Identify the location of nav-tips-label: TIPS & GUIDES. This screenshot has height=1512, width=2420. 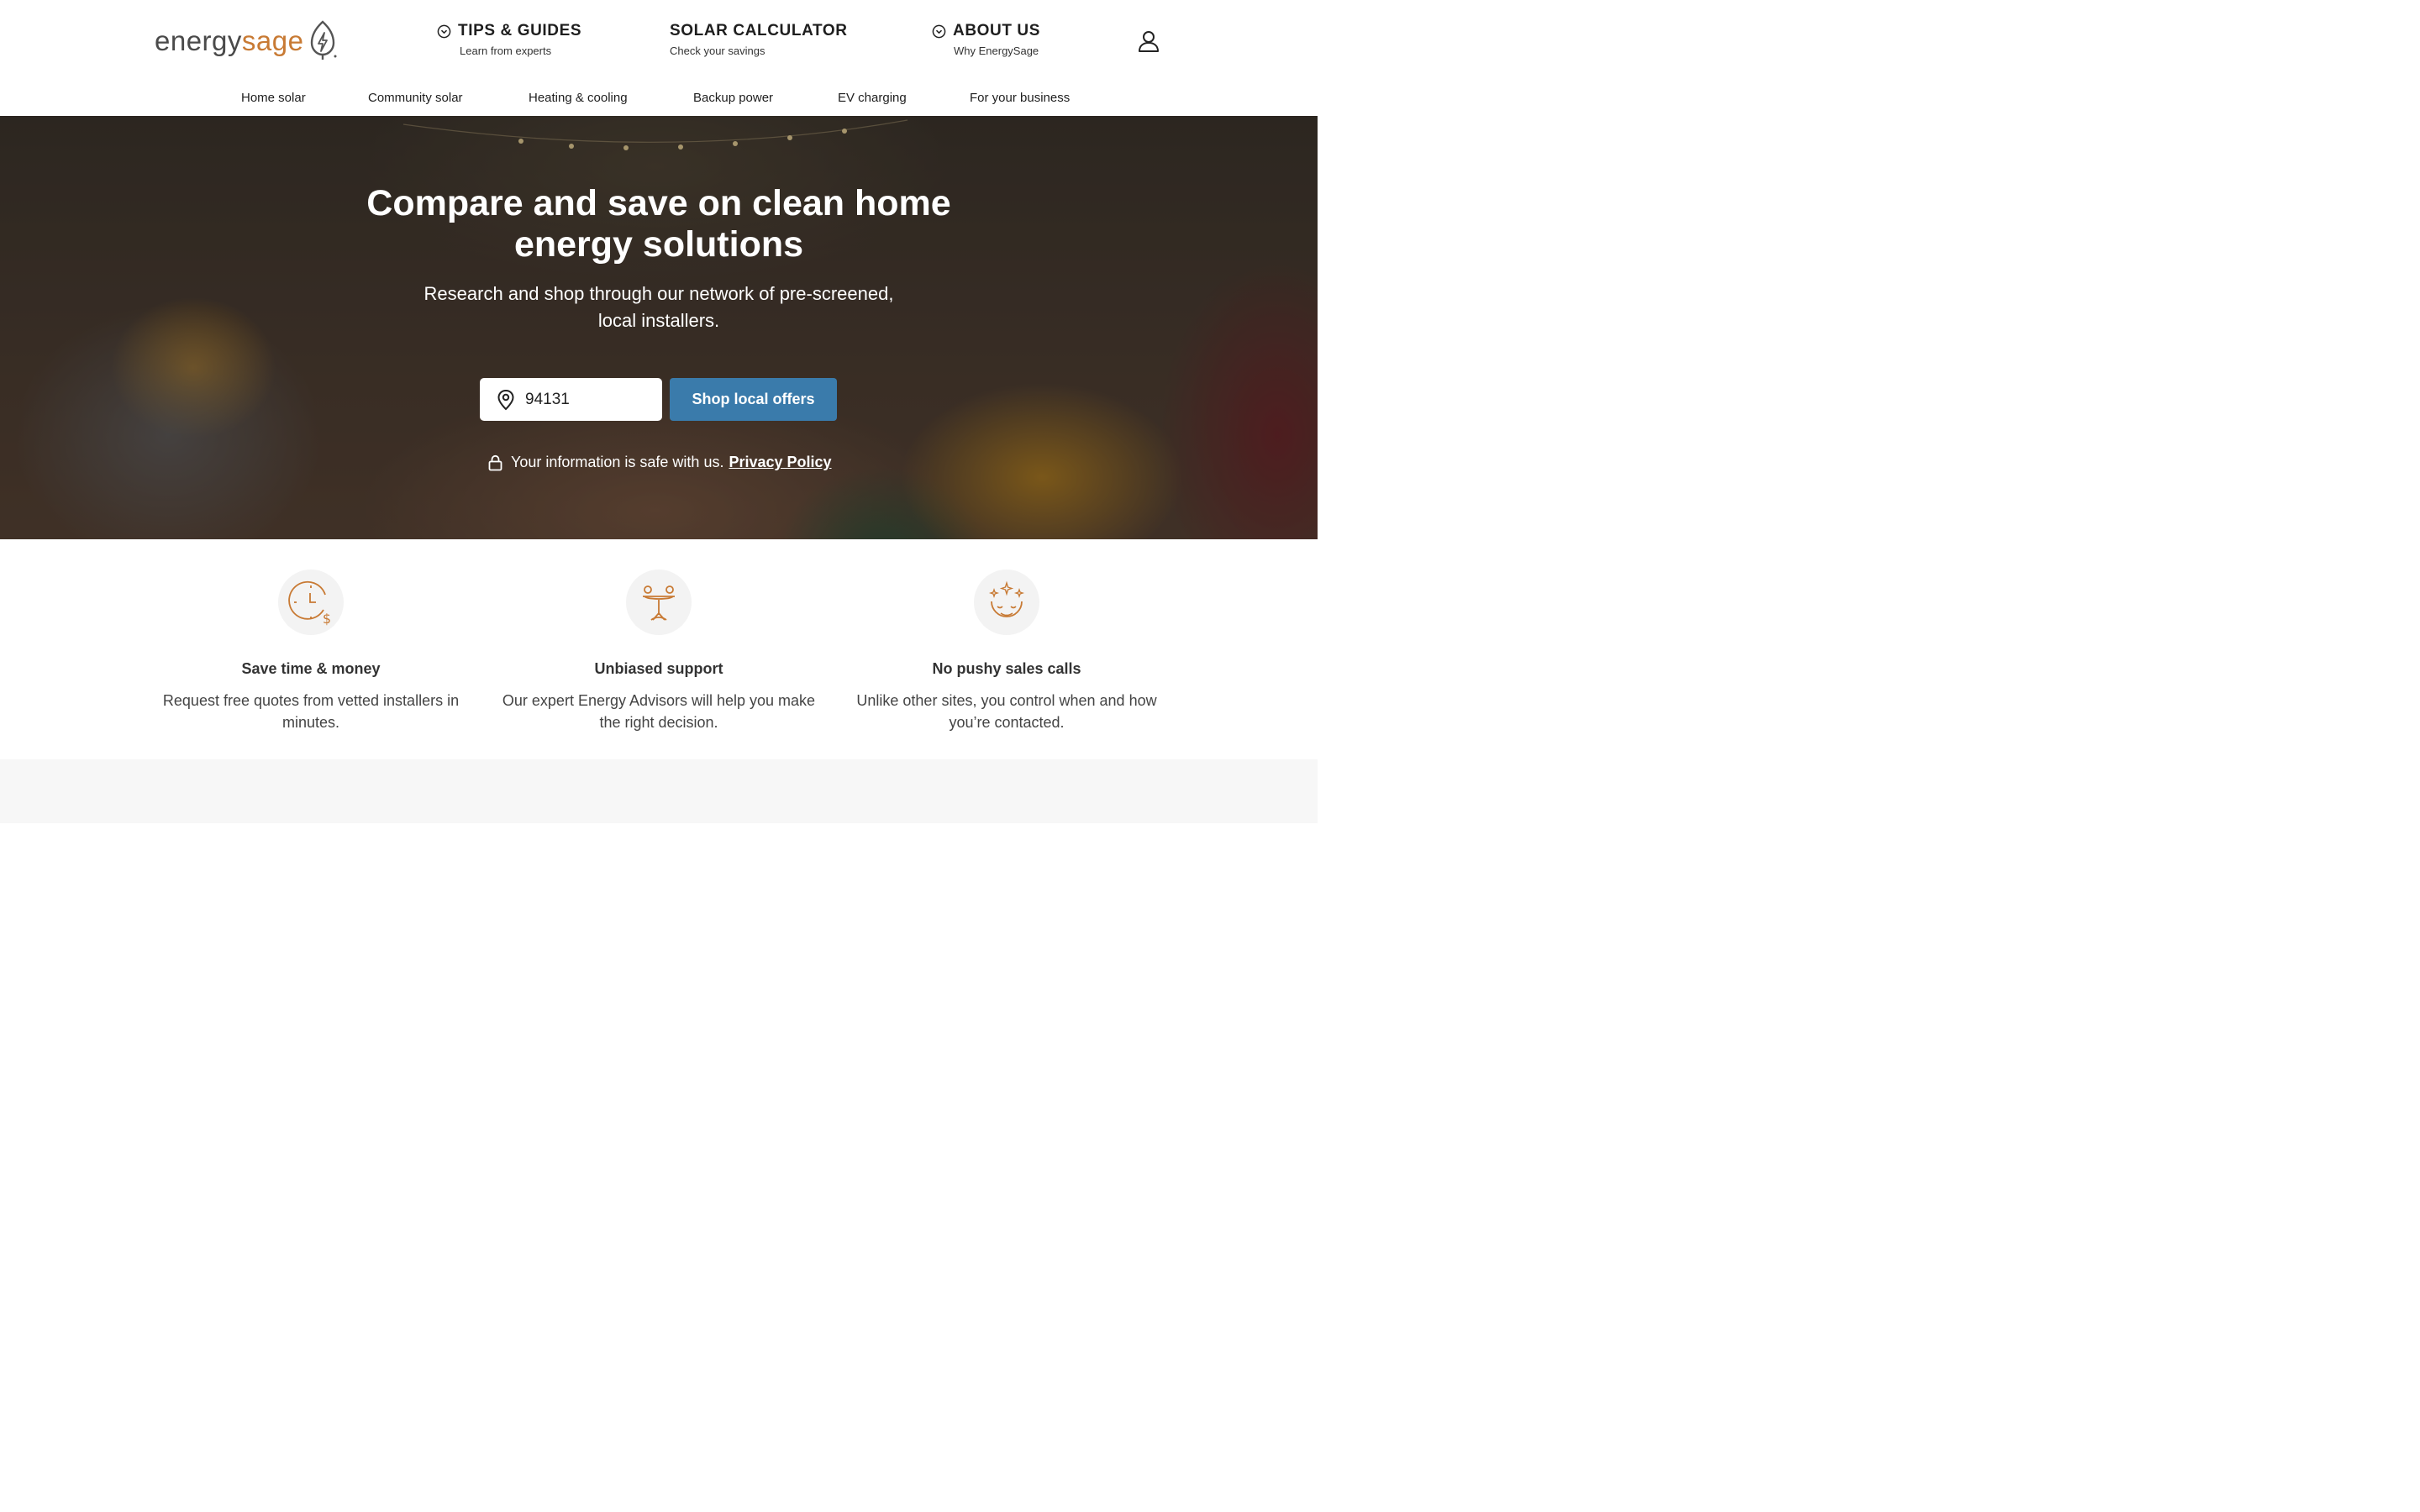
(520, 30).